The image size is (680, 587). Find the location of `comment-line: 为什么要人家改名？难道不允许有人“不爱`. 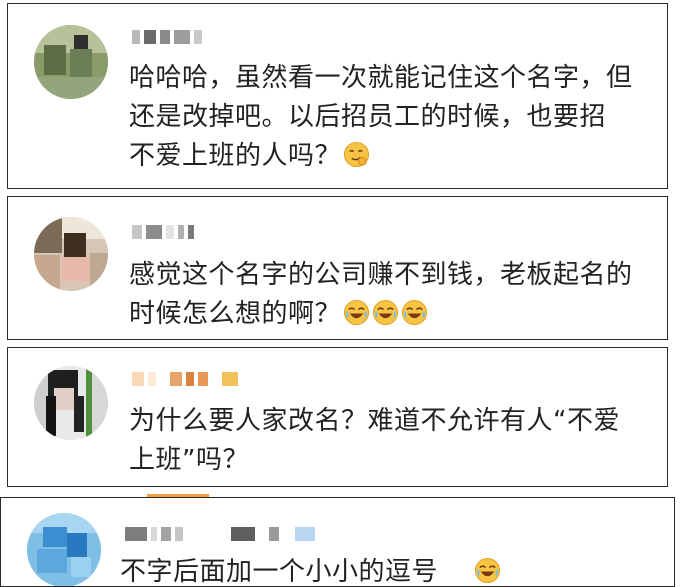

comment-line: 为什么要人家改名？难道不允许有人“不爱 is located at coordinates (374, 421).